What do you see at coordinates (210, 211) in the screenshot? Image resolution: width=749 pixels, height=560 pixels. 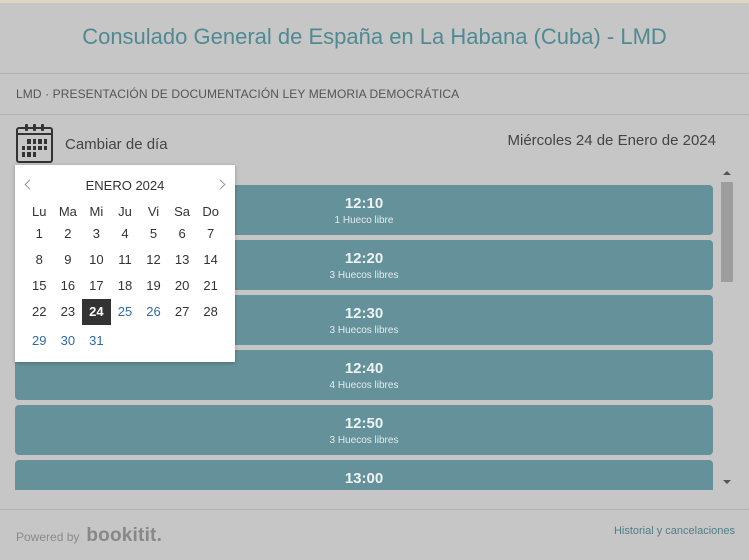 I see `weekday-label: Do` at bounding box center [210, 211].